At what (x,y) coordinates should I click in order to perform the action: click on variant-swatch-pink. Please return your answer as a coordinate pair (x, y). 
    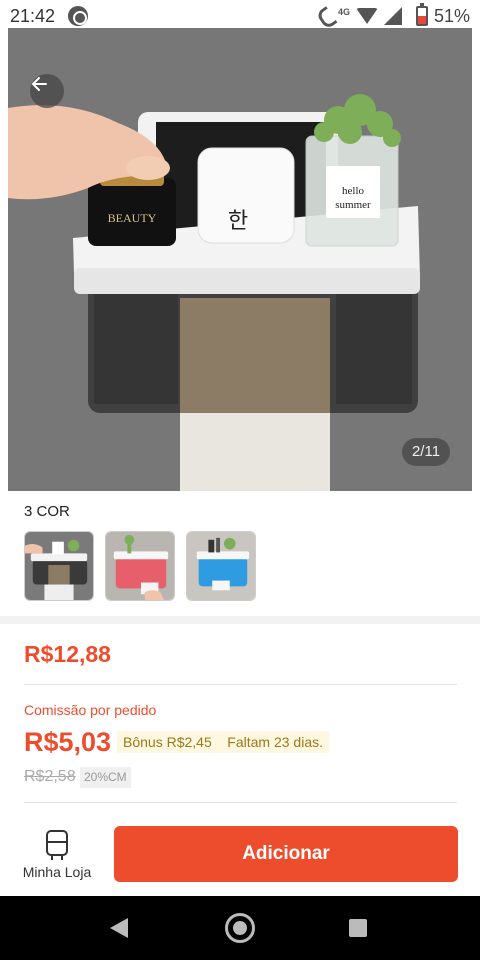
    Looking at the image, I should click on (140, 566).